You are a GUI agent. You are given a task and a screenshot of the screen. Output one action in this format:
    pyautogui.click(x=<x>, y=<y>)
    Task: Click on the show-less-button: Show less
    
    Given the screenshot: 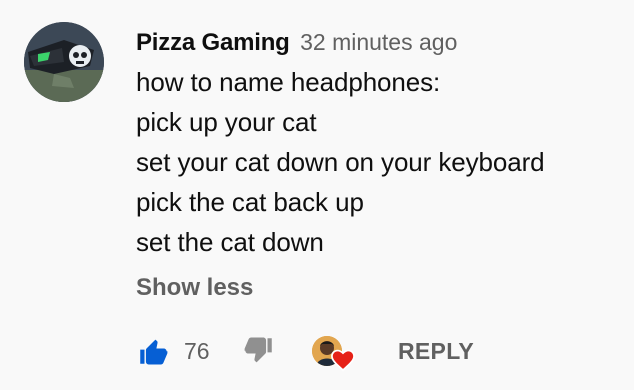 What is the action you would take?
    pyautogui.click(x=376, y=288)
    